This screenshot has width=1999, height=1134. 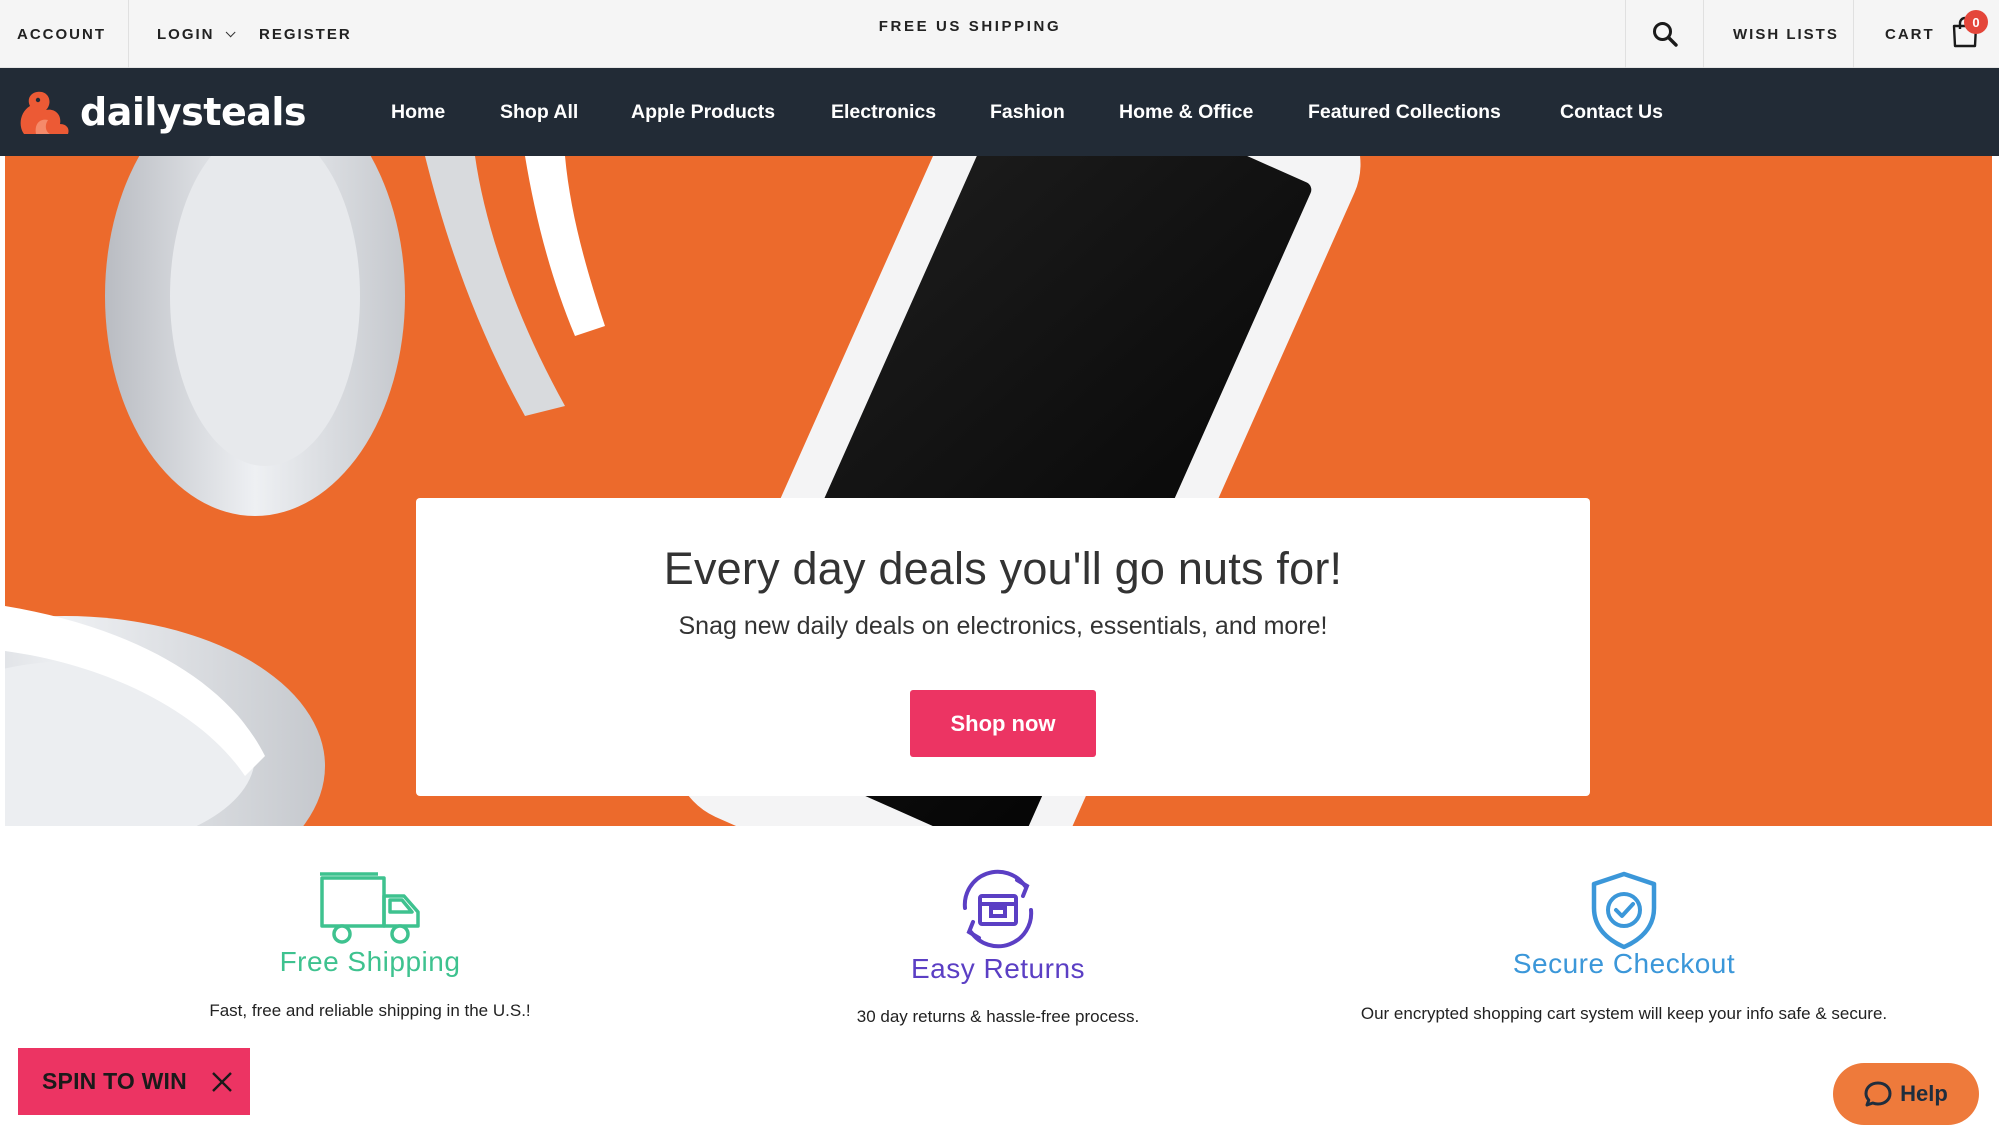 What do you see at coordinates (1027, 112) in the screenshot?
I see `nav-item-fashion: Fashion` at bounding box center [1027, 112].